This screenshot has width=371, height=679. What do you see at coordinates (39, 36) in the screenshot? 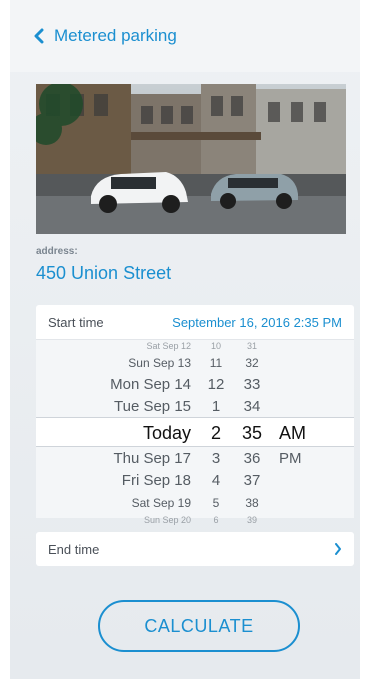
I see `chevron-left-icon` at bounding box center [39, 36].